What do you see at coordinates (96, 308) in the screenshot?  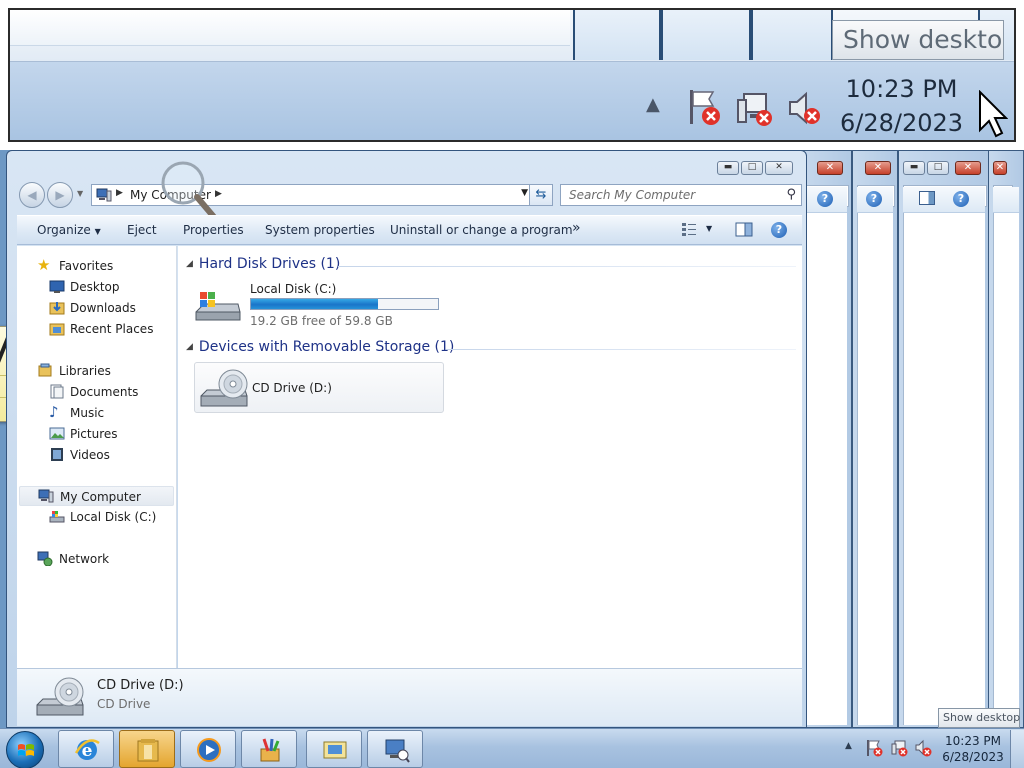 I see `nav-downloads: Downloads` at bounding box center [96, 308].